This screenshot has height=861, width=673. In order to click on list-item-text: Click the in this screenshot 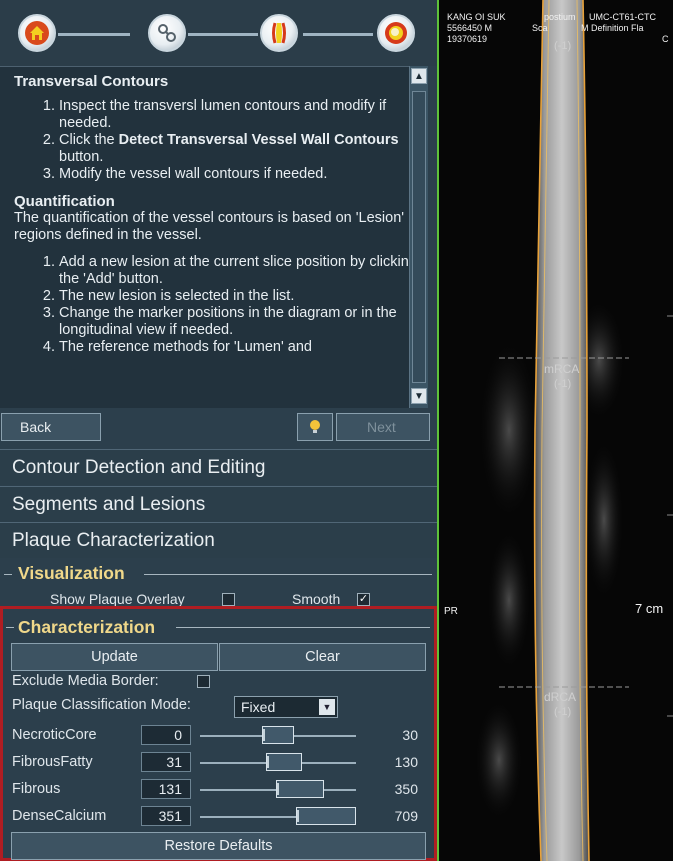, I will do `click(89, 140)`.